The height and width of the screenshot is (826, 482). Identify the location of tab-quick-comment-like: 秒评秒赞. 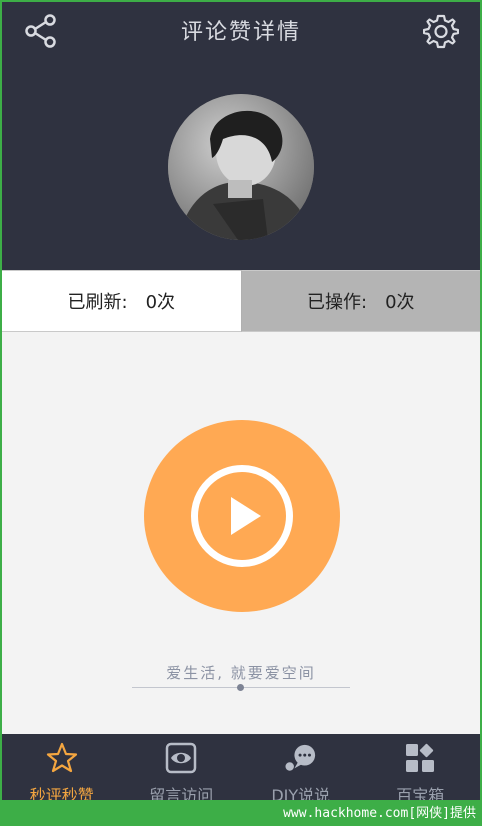
(62, 767).